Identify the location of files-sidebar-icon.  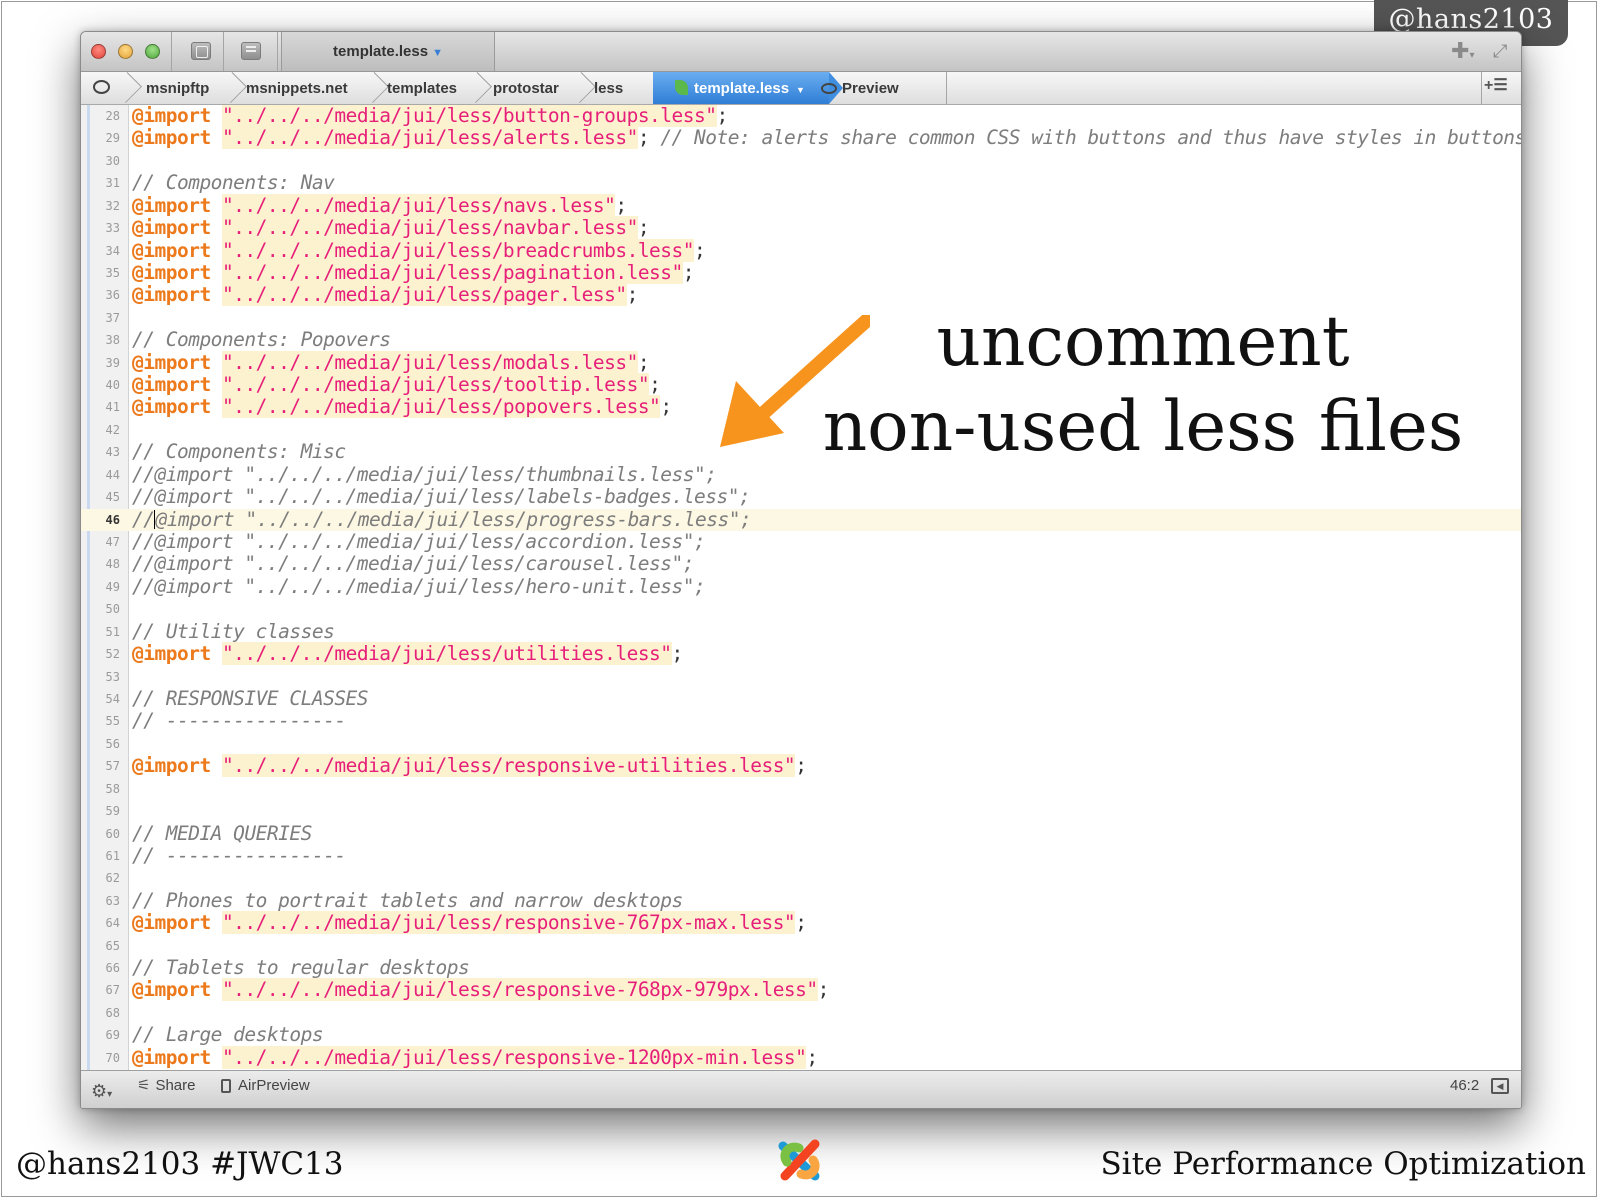
(251, 51).